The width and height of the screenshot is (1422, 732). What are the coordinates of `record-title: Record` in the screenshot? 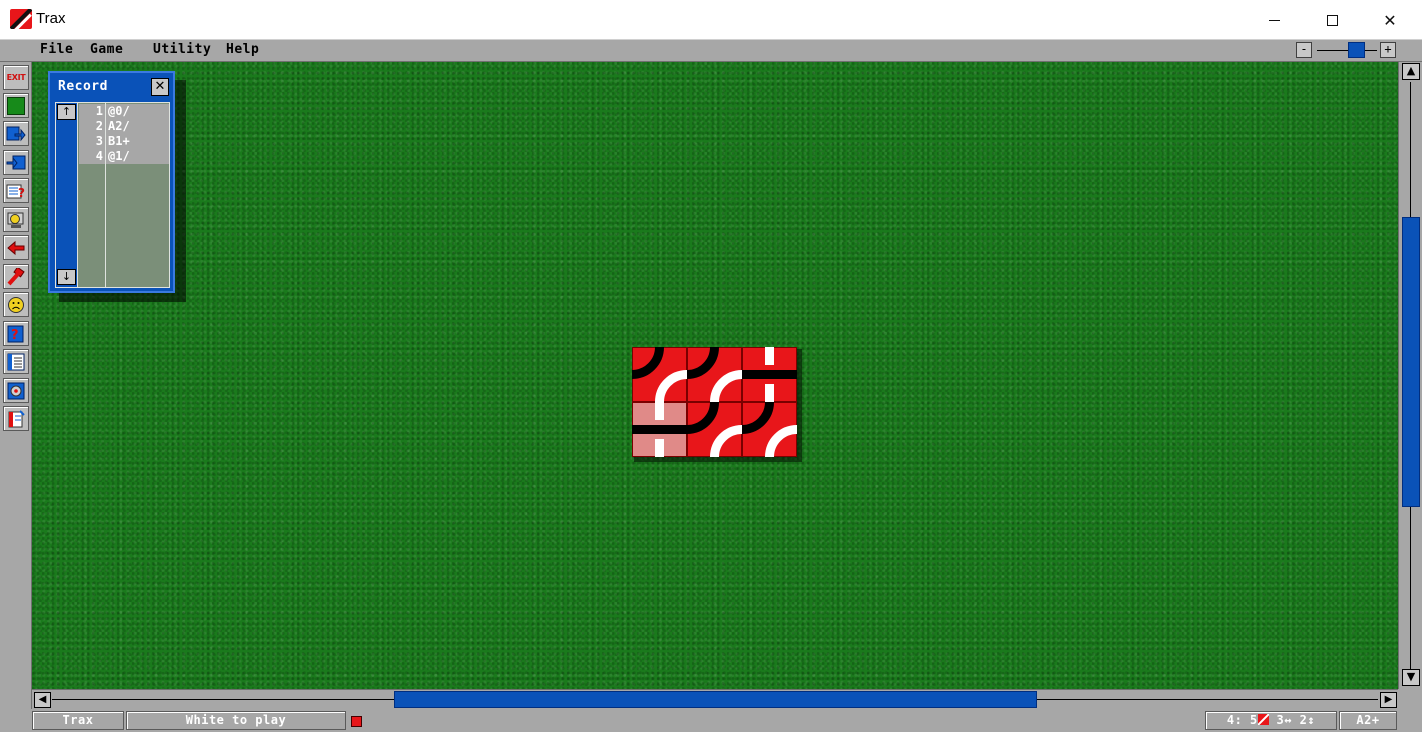 It's located at (83, 86).